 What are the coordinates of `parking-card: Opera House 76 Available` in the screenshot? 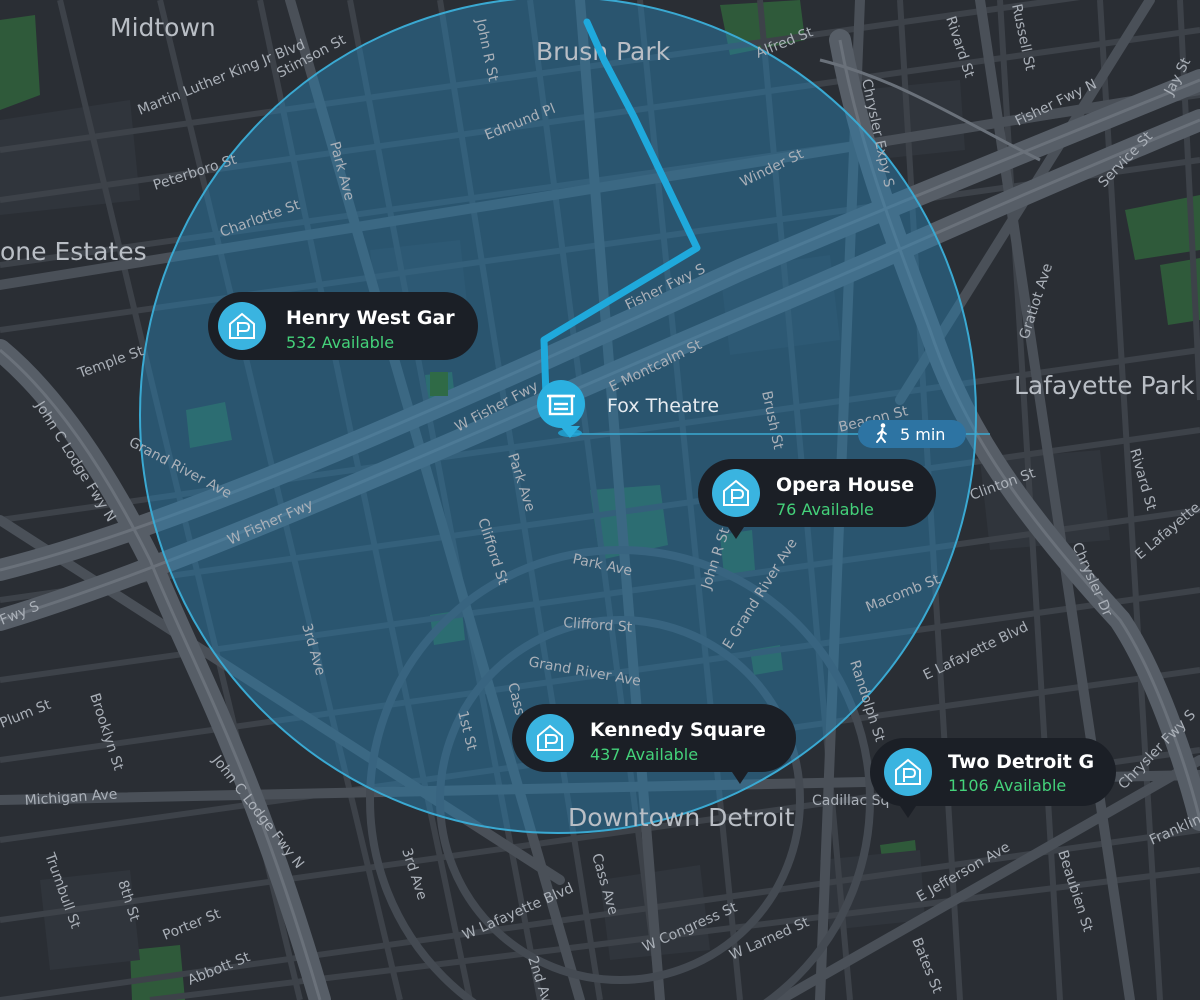 It's located at (816, 499).